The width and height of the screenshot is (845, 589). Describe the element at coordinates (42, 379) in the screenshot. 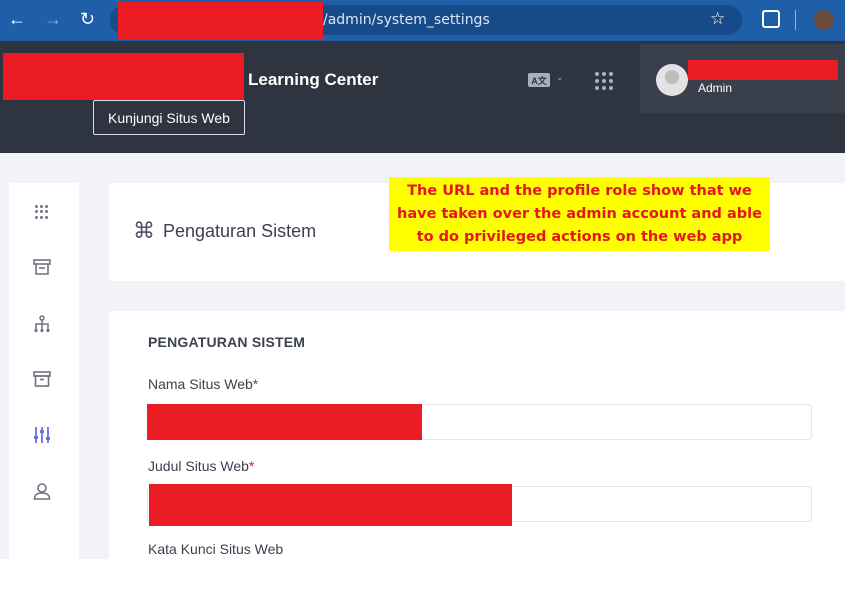

I see `archive-icon` at that location.